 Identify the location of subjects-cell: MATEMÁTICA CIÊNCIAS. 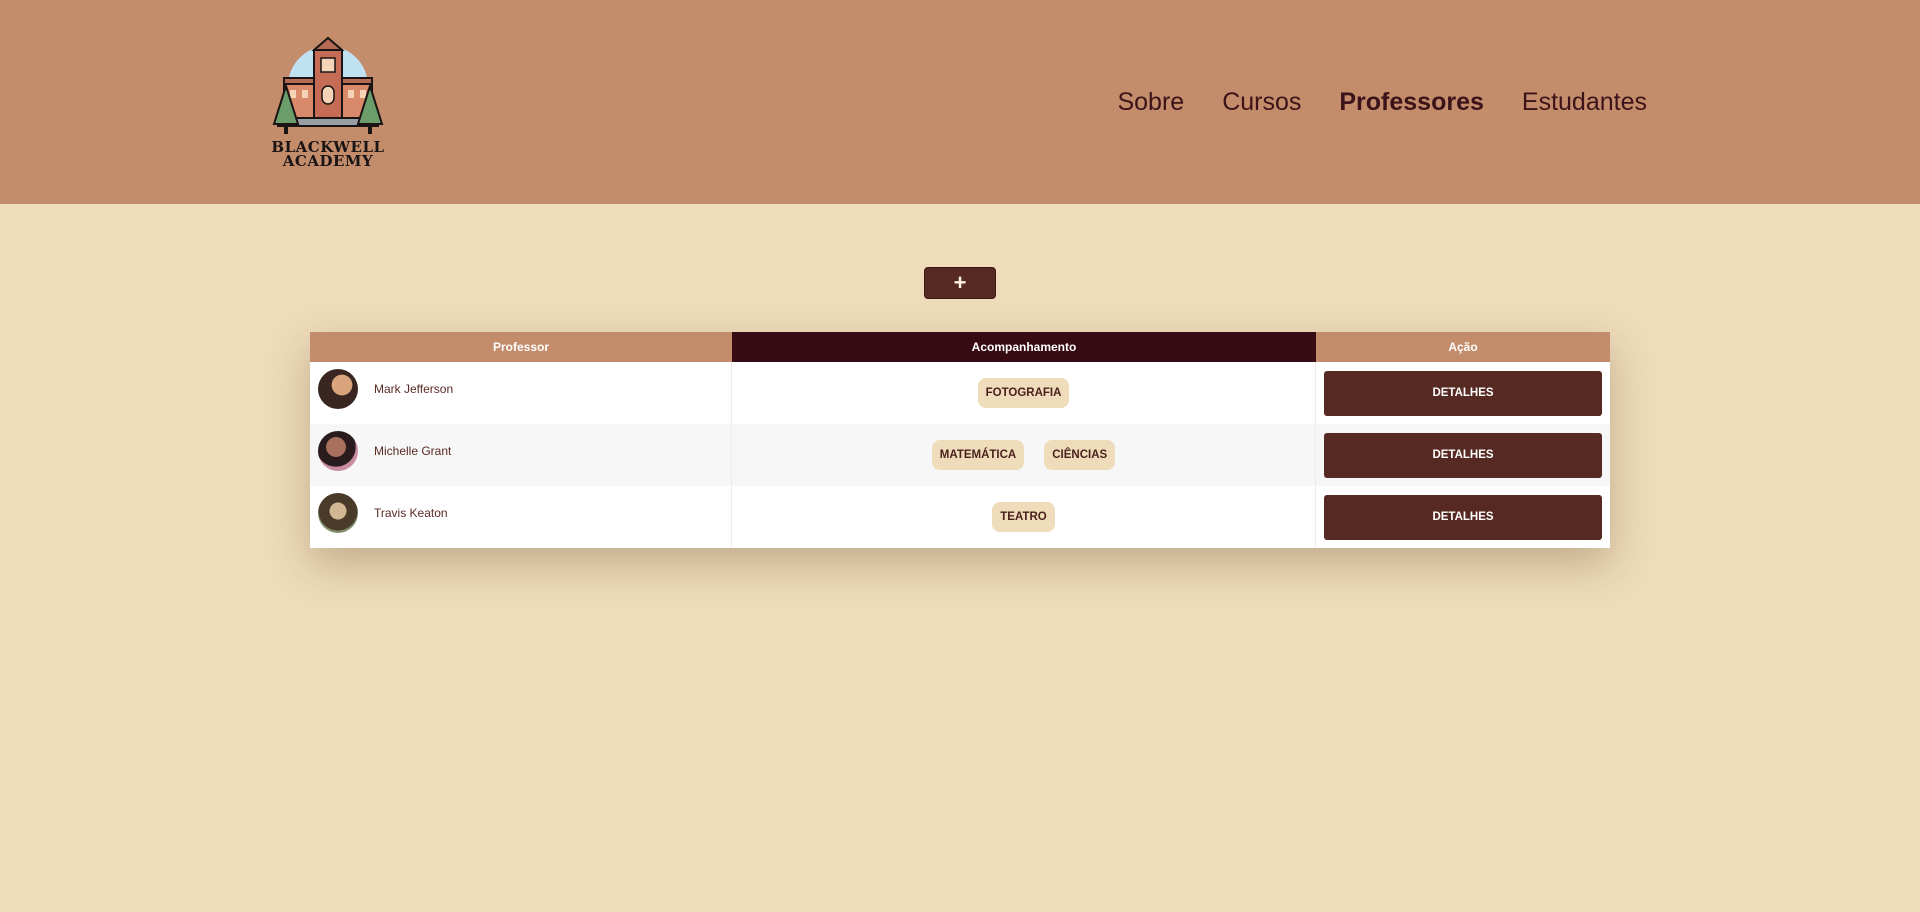
(1024, 455).